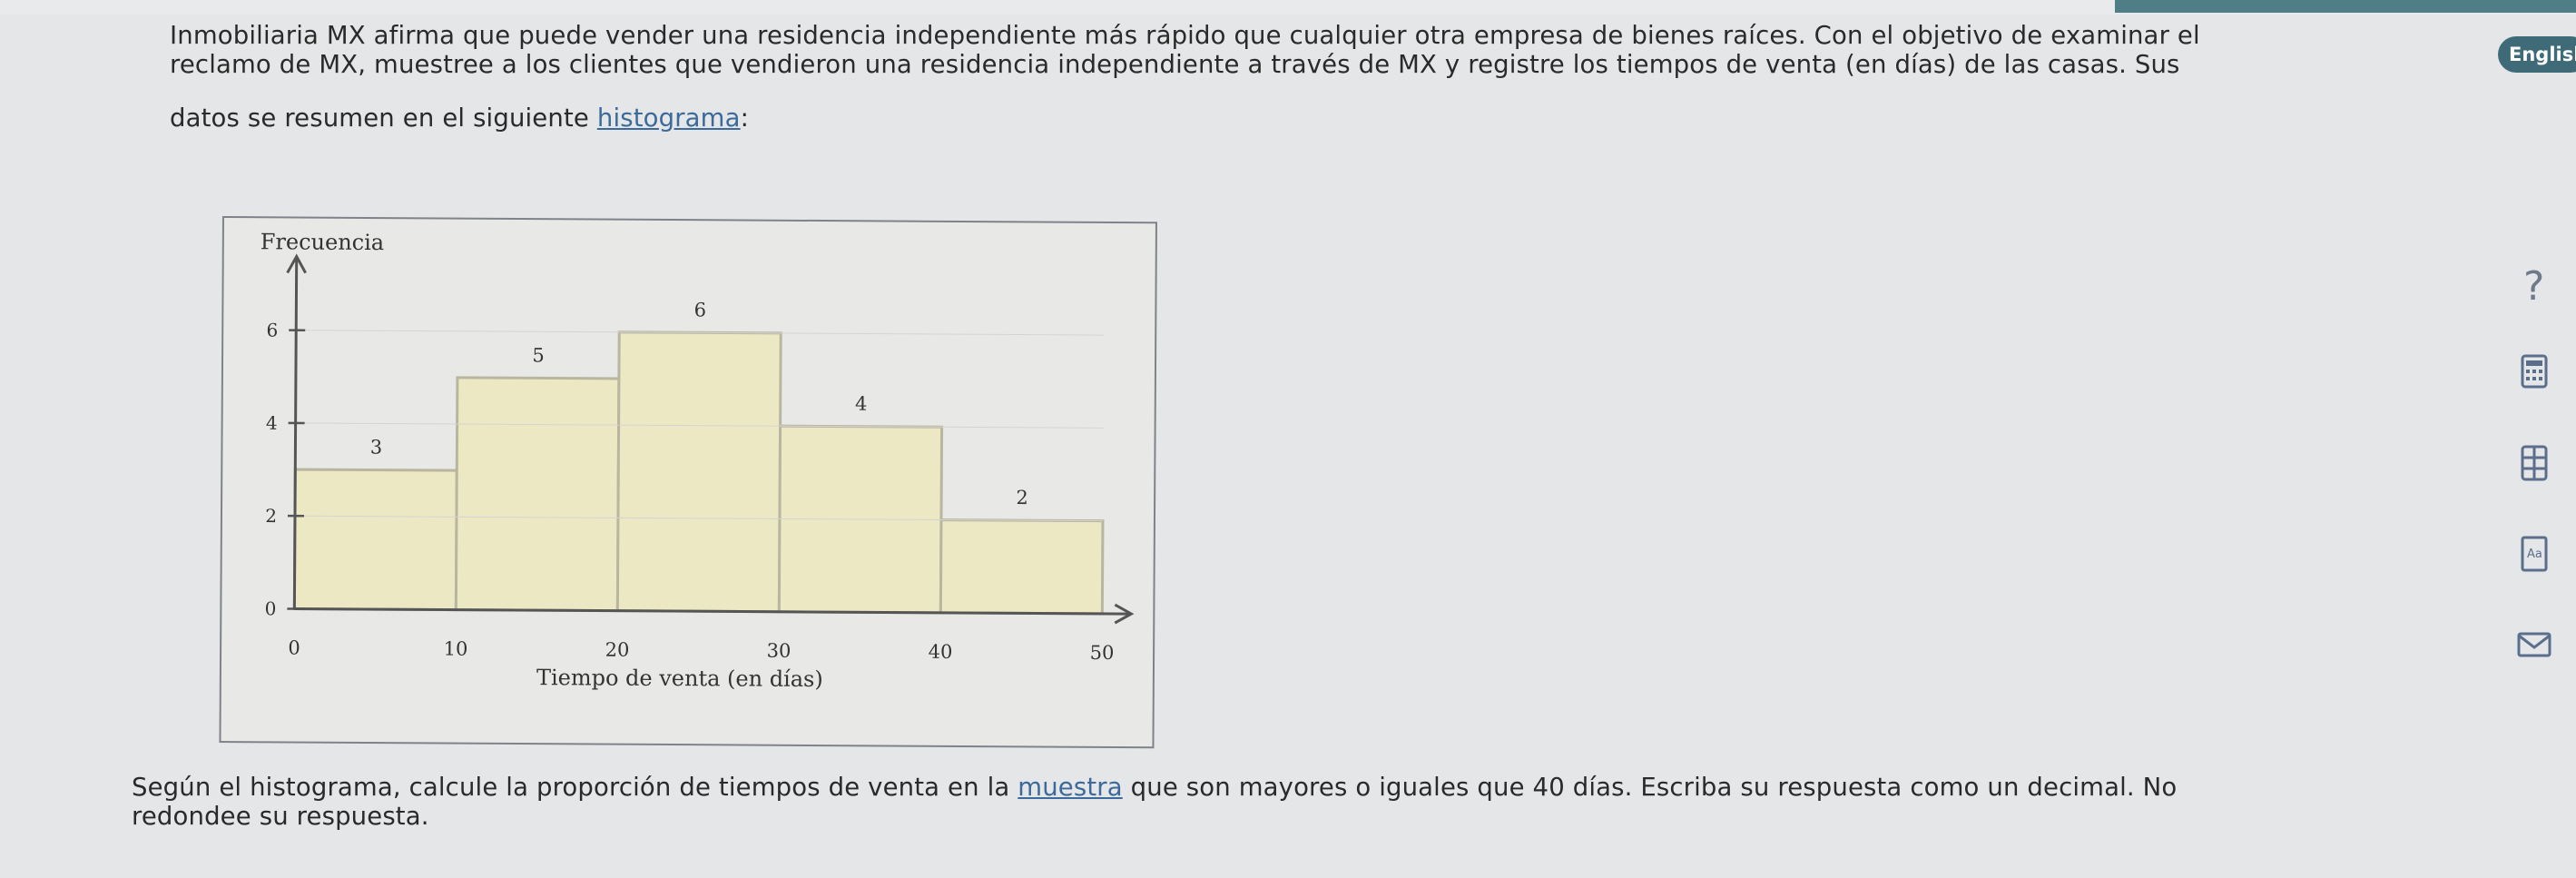 Image resolution: width=2576 pixels, height=878 pixels. Describe the element at coordinates (376, 448) in the screenshot. I see `bar-value-label: 3` at that location.